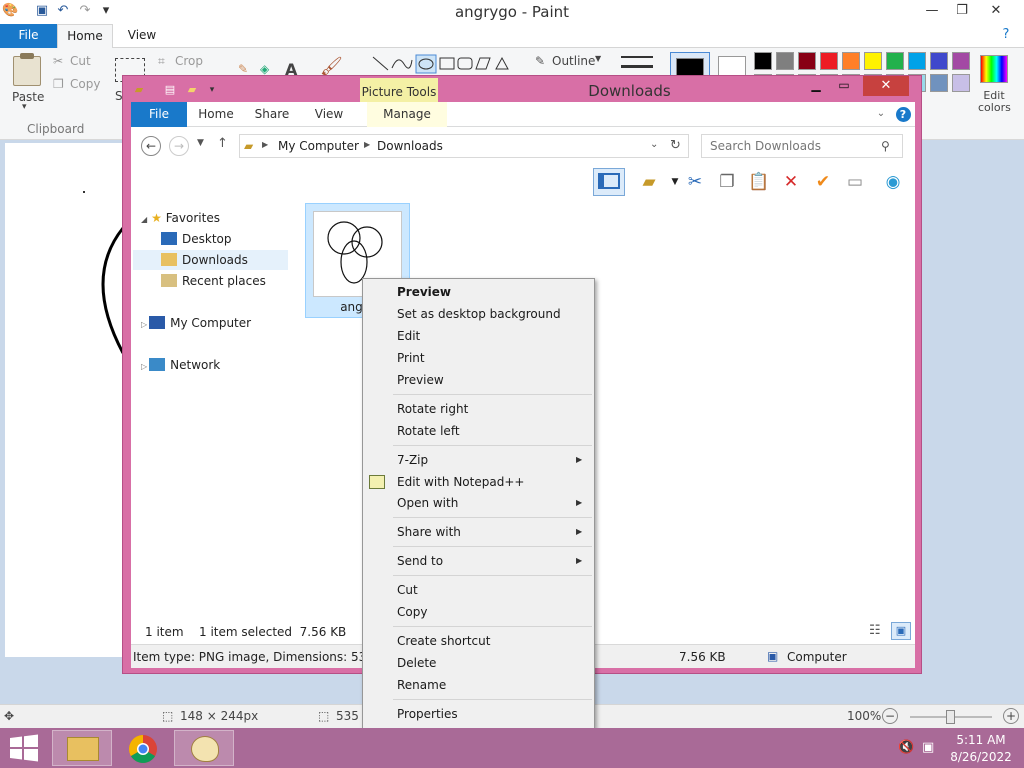  What do you see at coordinates (144, 324) in the screenshot?
I see `computer-expand-icon: ▷` at bounding box center [144, 324].